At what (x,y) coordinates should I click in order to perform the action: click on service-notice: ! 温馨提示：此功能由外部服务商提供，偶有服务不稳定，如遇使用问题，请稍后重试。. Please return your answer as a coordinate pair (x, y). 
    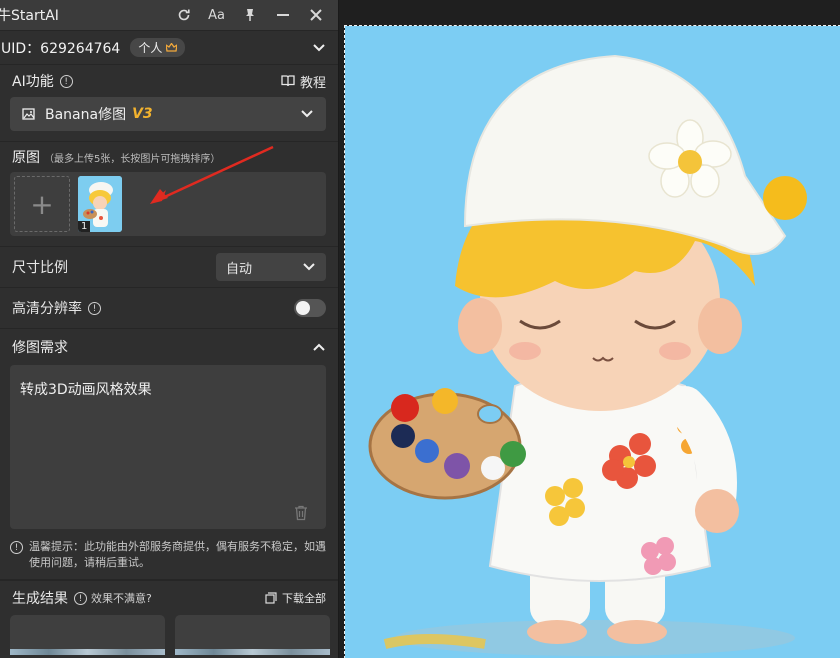
    Looking at the image, I should click on (169, 559).